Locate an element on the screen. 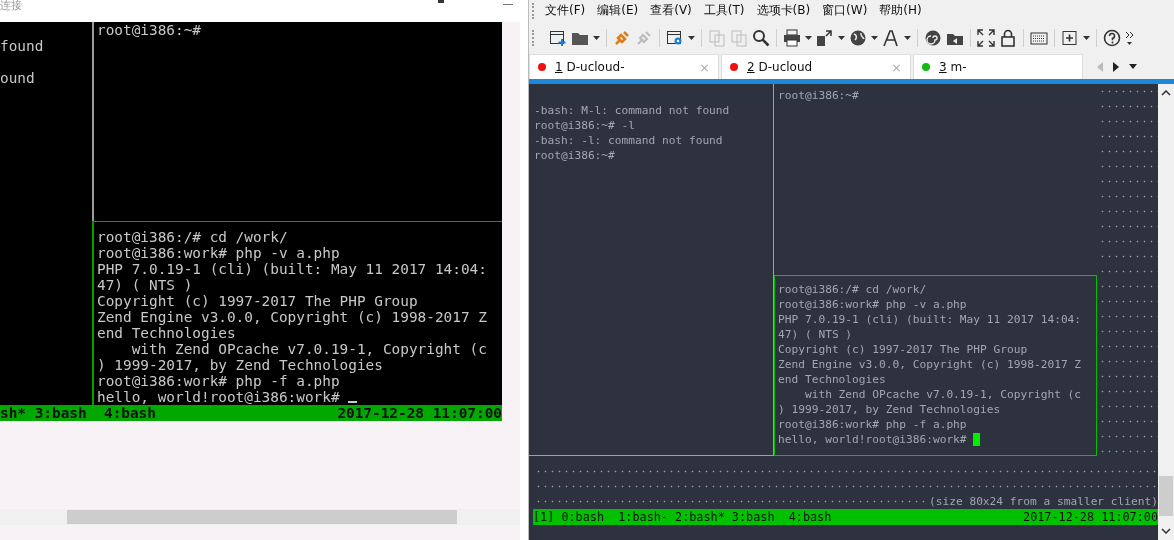  horizontal-scrollbar is located at coordinates (260, 517).